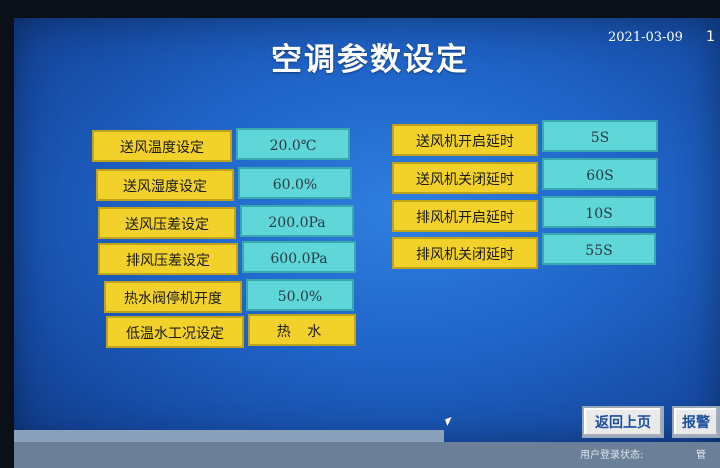  I want to click on exhaust-fan-start-delay-label: 排风机开启延时, so click(465, 216).